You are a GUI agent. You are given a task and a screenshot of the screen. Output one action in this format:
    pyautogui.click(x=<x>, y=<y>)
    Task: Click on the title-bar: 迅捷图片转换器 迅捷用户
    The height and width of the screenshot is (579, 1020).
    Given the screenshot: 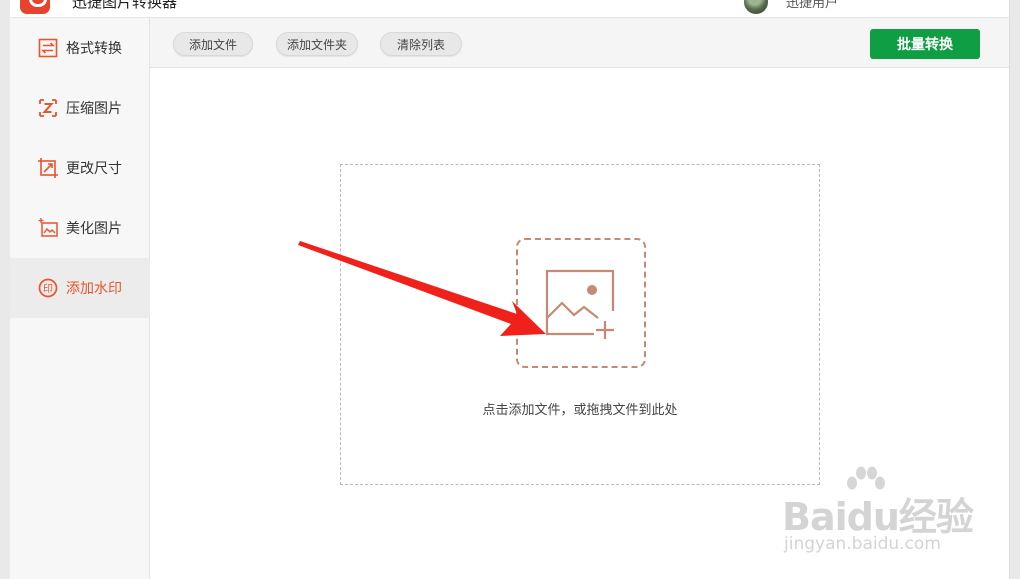 What is the action you would take?
    pyautogui.click(x=509, y=9)
    